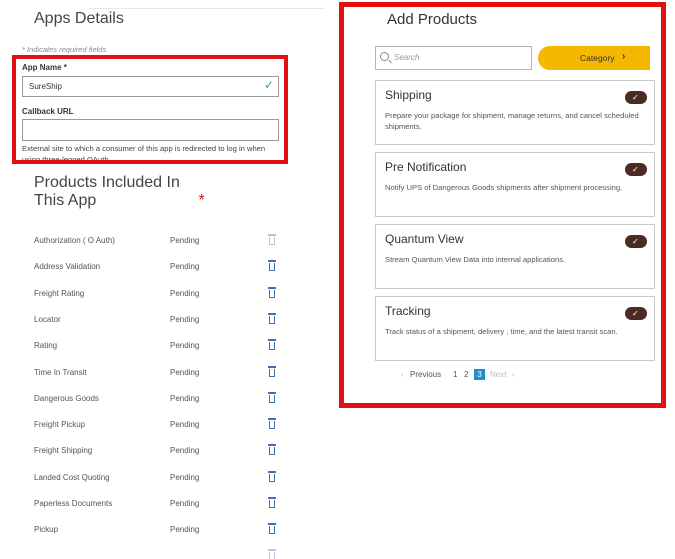 The height and width of the screenshot is (559, 675). I want to click on product-name: Freight Shipping, so click(63, 451).